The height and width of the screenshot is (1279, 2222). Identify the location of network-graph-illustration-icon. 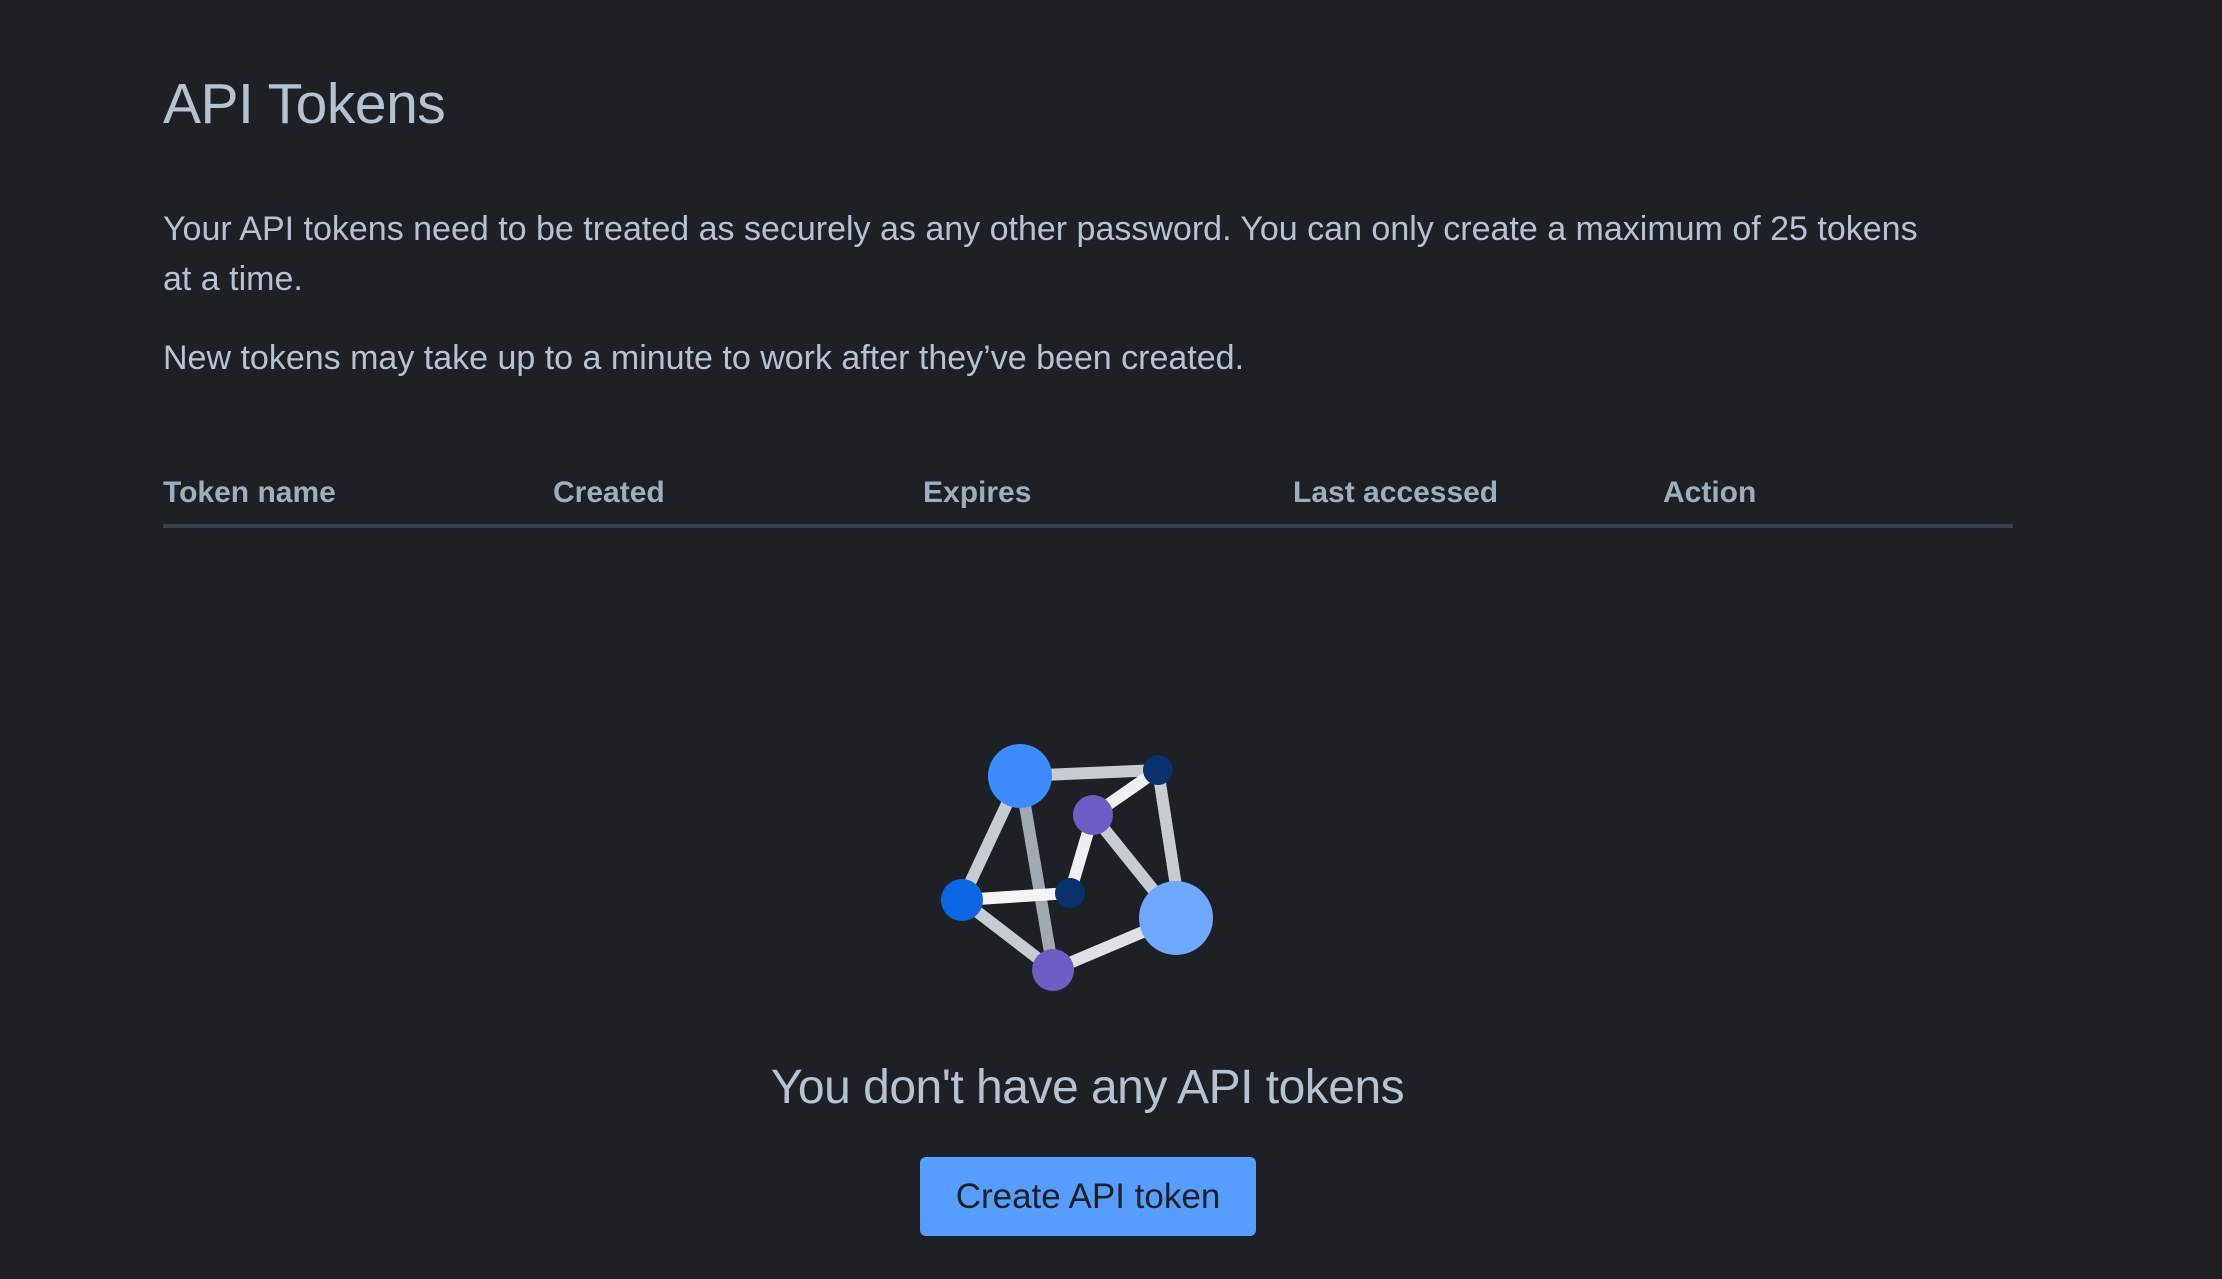
(1077, 867).